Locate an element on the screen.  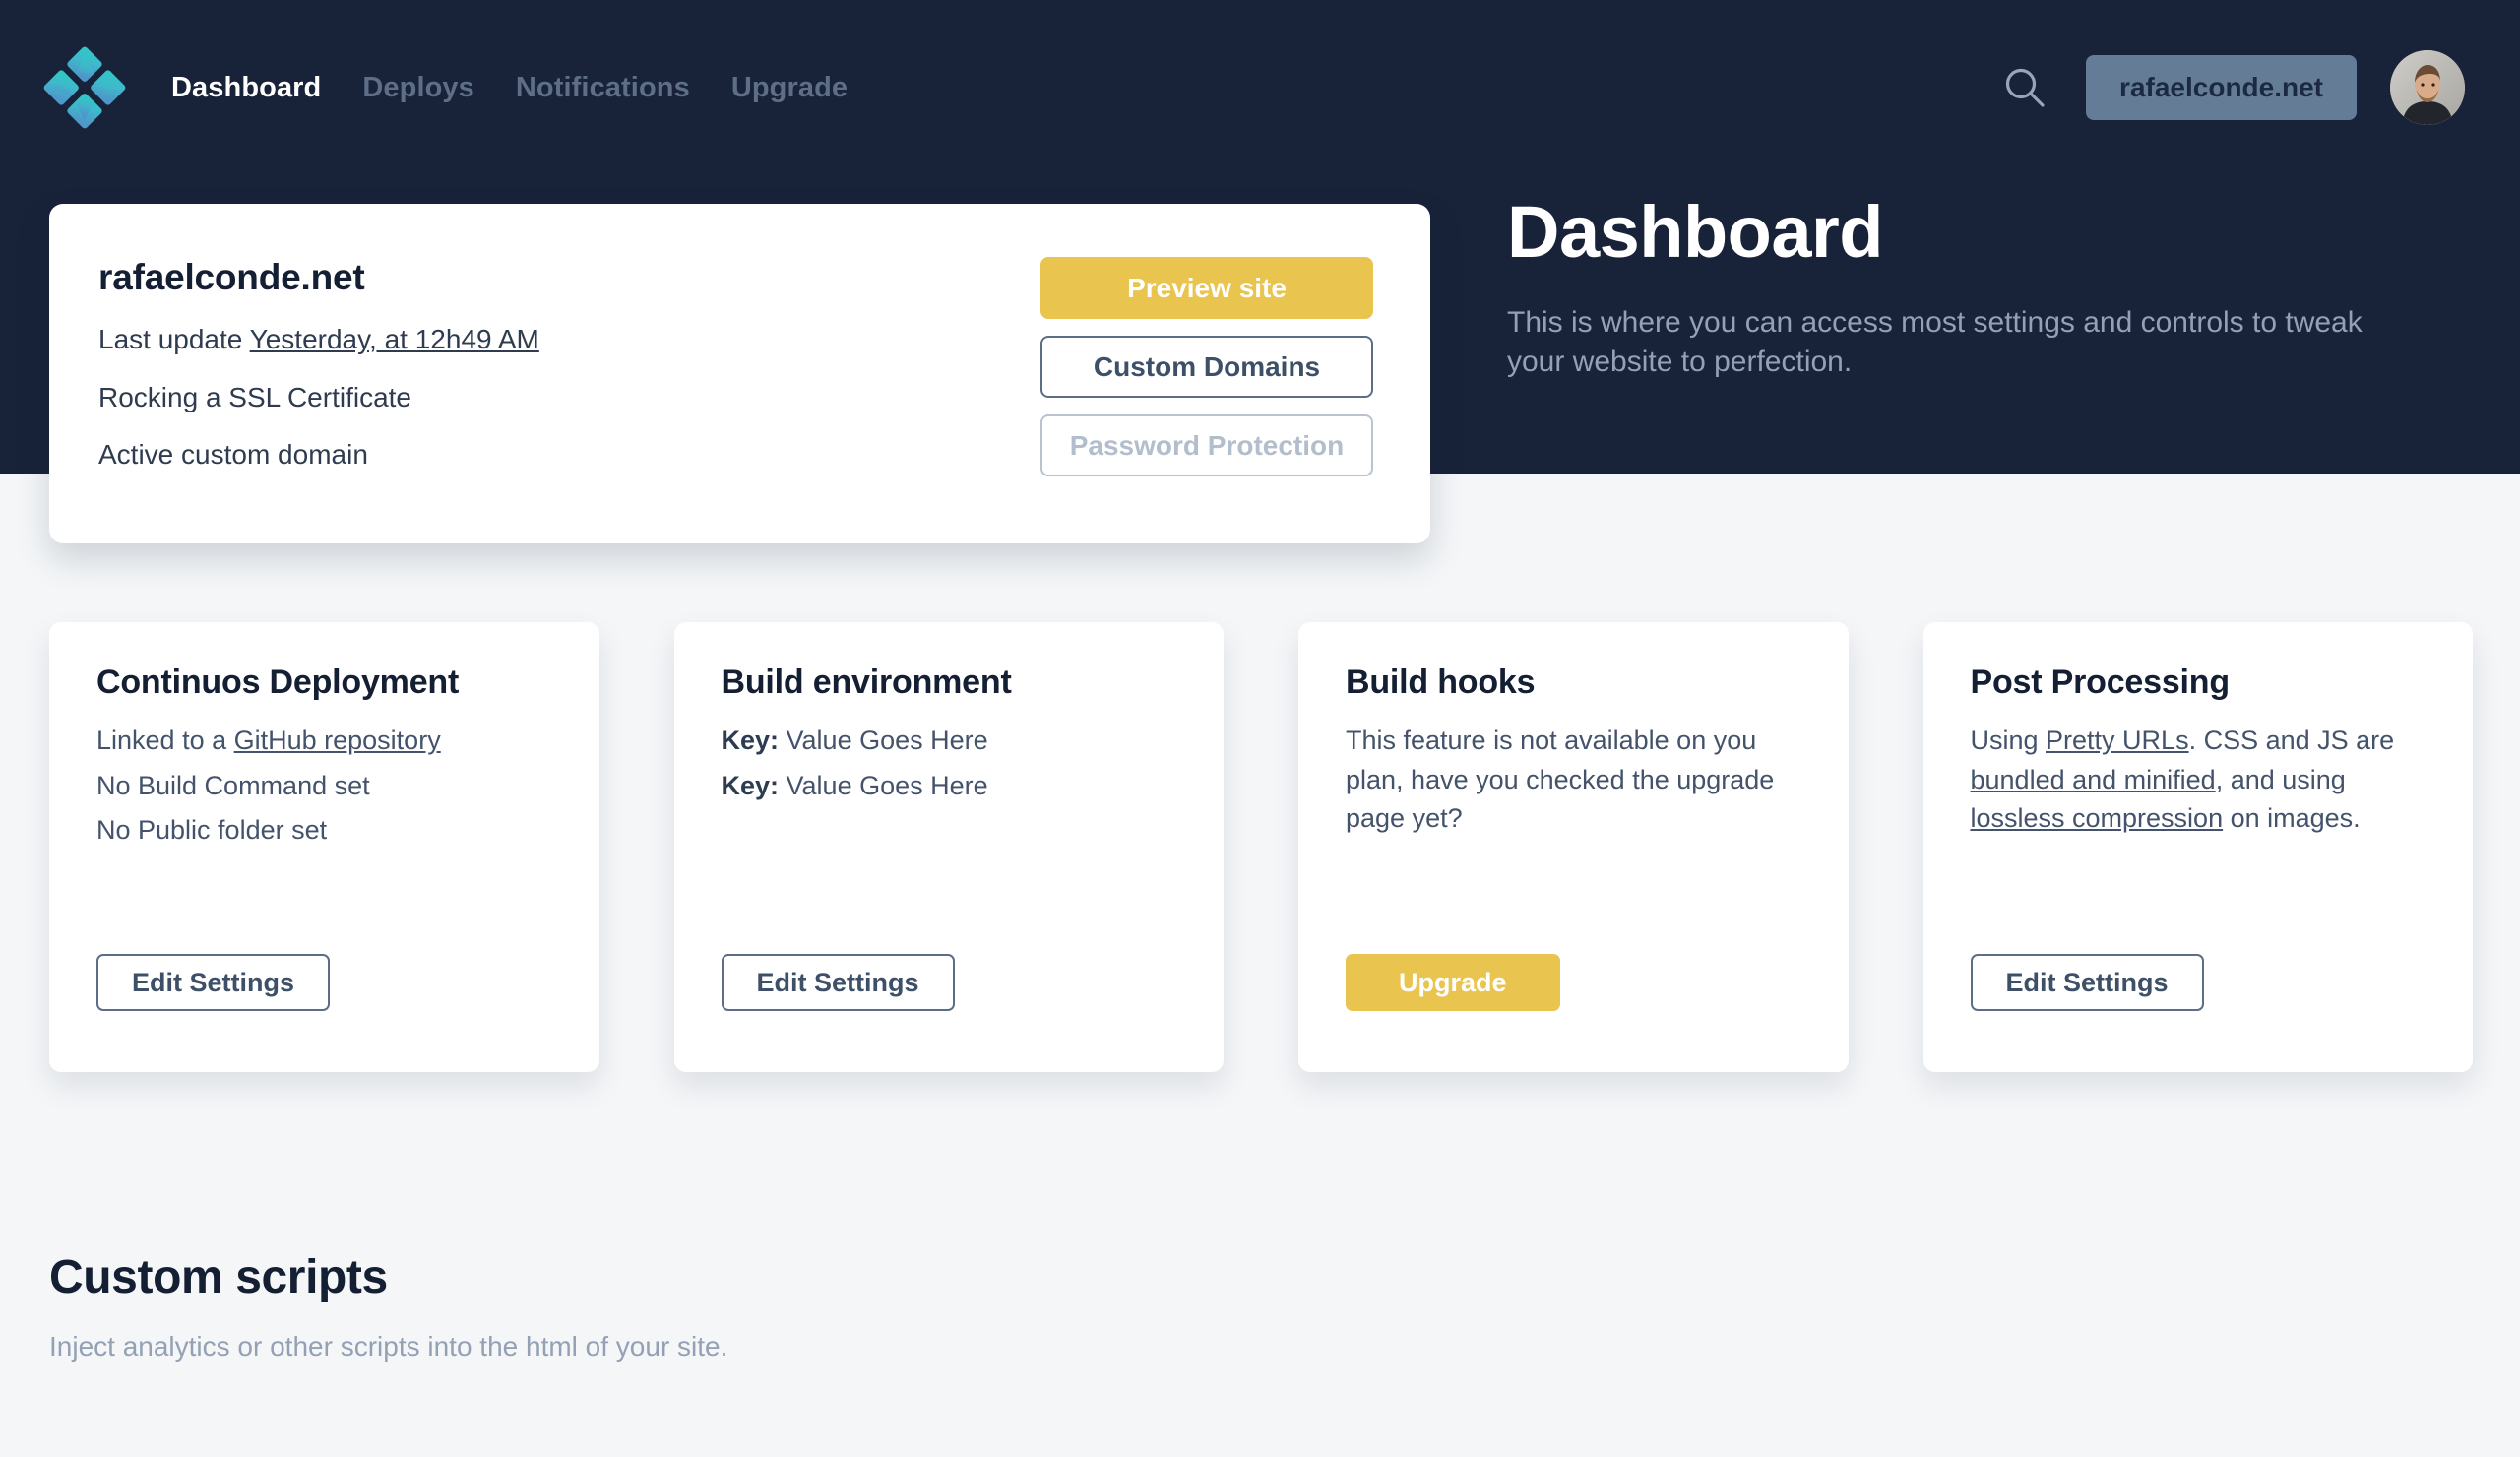
primary-nav-links: Dashboard Deploys Notifications Upgrade is located at coordinates (509, 88).